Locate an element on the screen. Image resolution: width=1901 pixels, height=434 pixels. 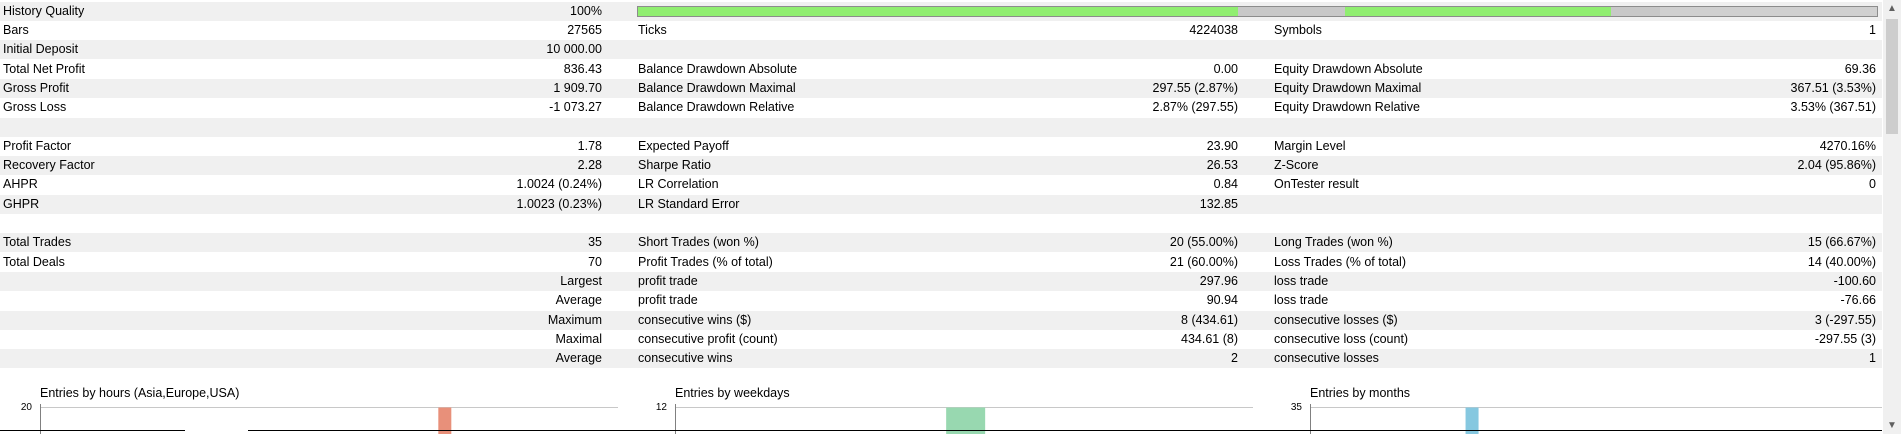
stat-label: Total Trades is located at coordinates (37, 242).